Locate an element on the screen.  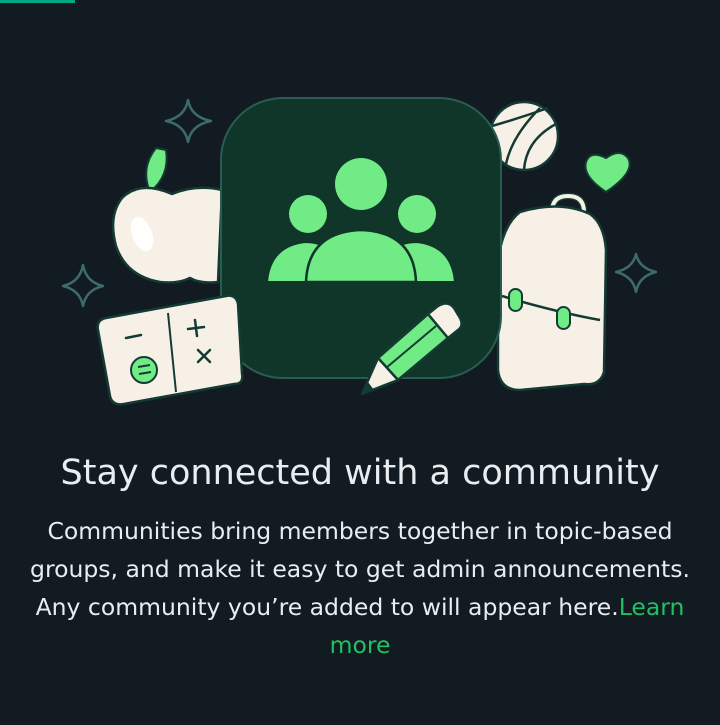
calculator-icon is located at coordinates (170, 350).